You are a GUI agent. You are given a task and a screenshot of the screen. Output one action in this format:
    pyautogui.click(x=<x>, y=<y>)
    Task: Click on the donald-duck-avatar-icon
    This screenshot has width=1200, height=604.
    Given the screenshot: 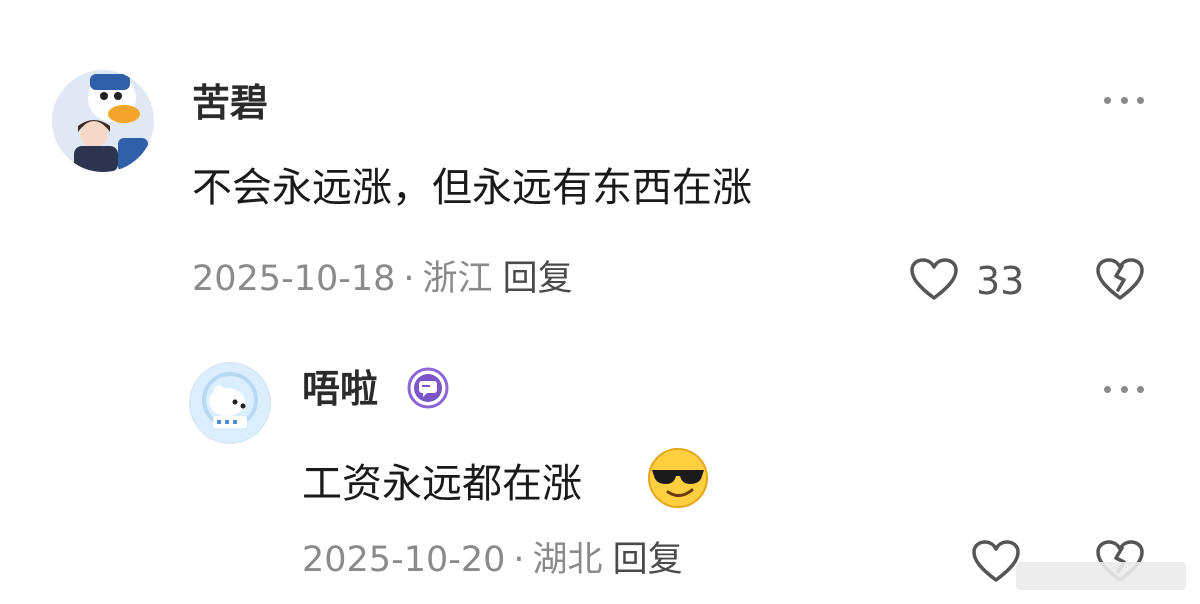 What is the action you would take?
    pyautogui.click(x=103, y=121)
    